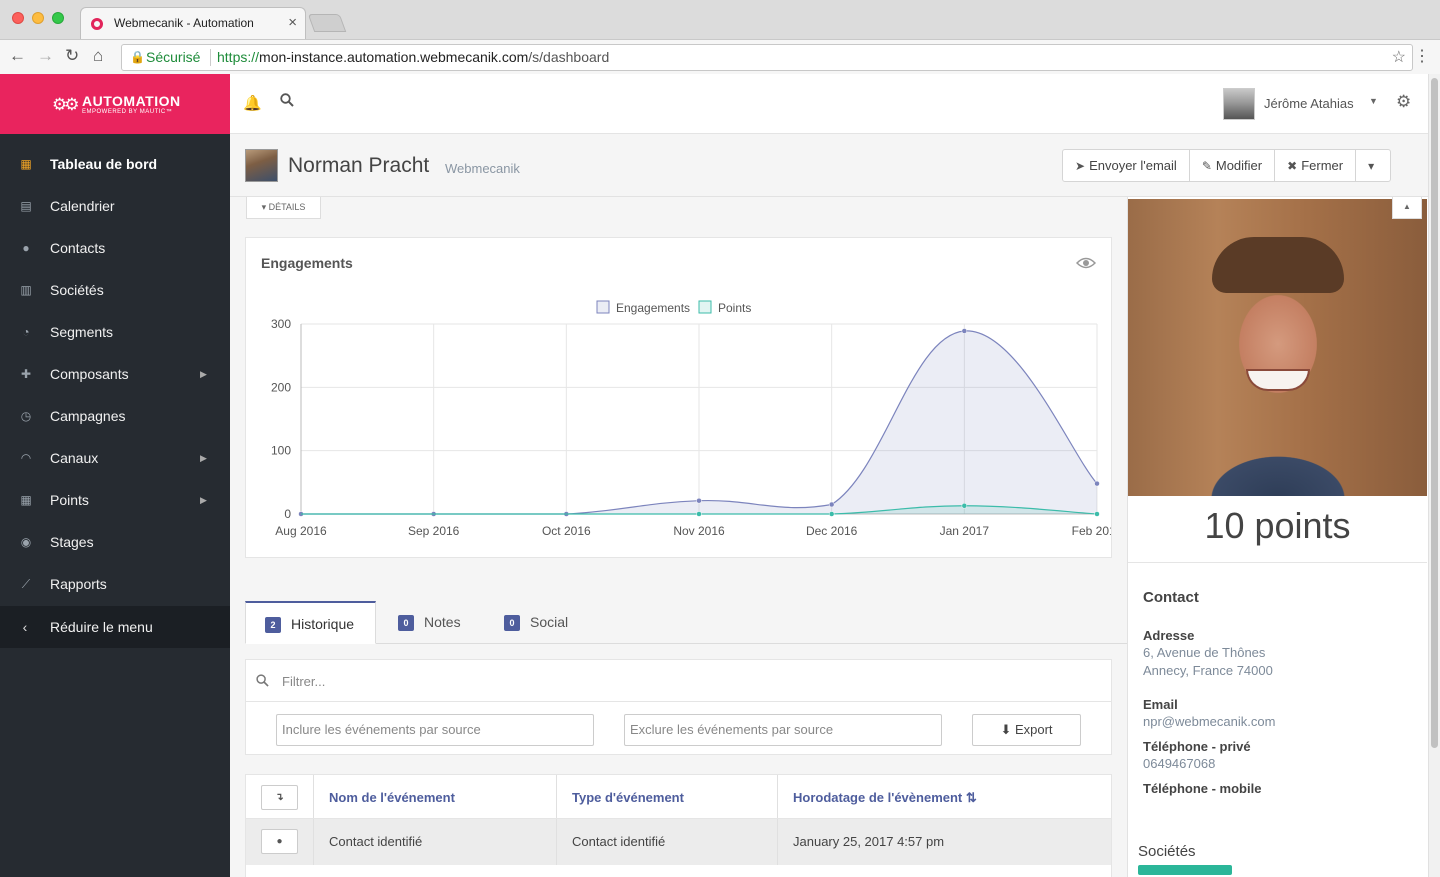 The image size is (1440, 877). What do you see at coordinates (115, 416) in the screenshot?
I see `sidebar-item-6: ◷ Campagnes` at bounding box center [115, 416].